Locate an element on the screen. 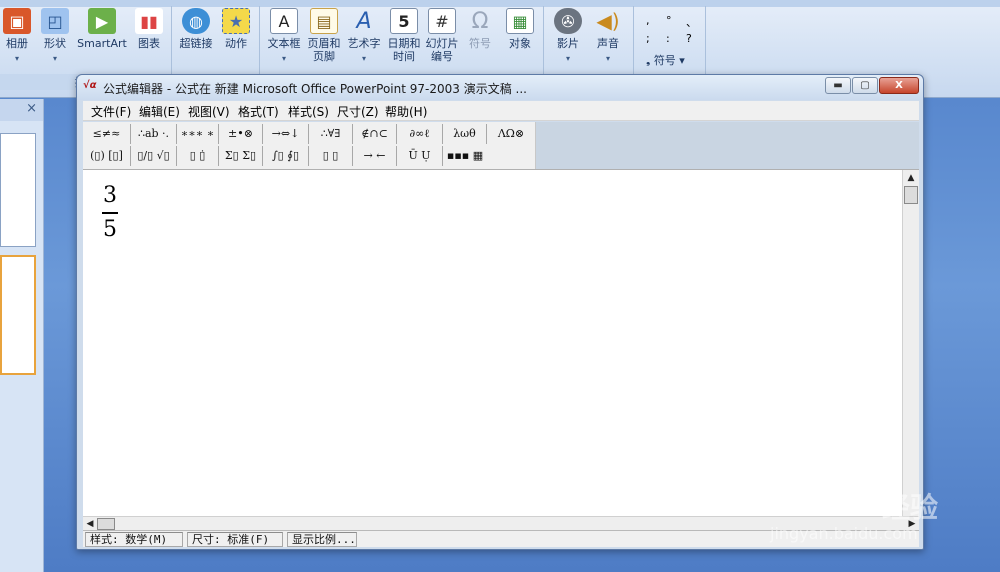 The image size is (1000, 572). wordart-icon: A is located at coordinates (364, 21).